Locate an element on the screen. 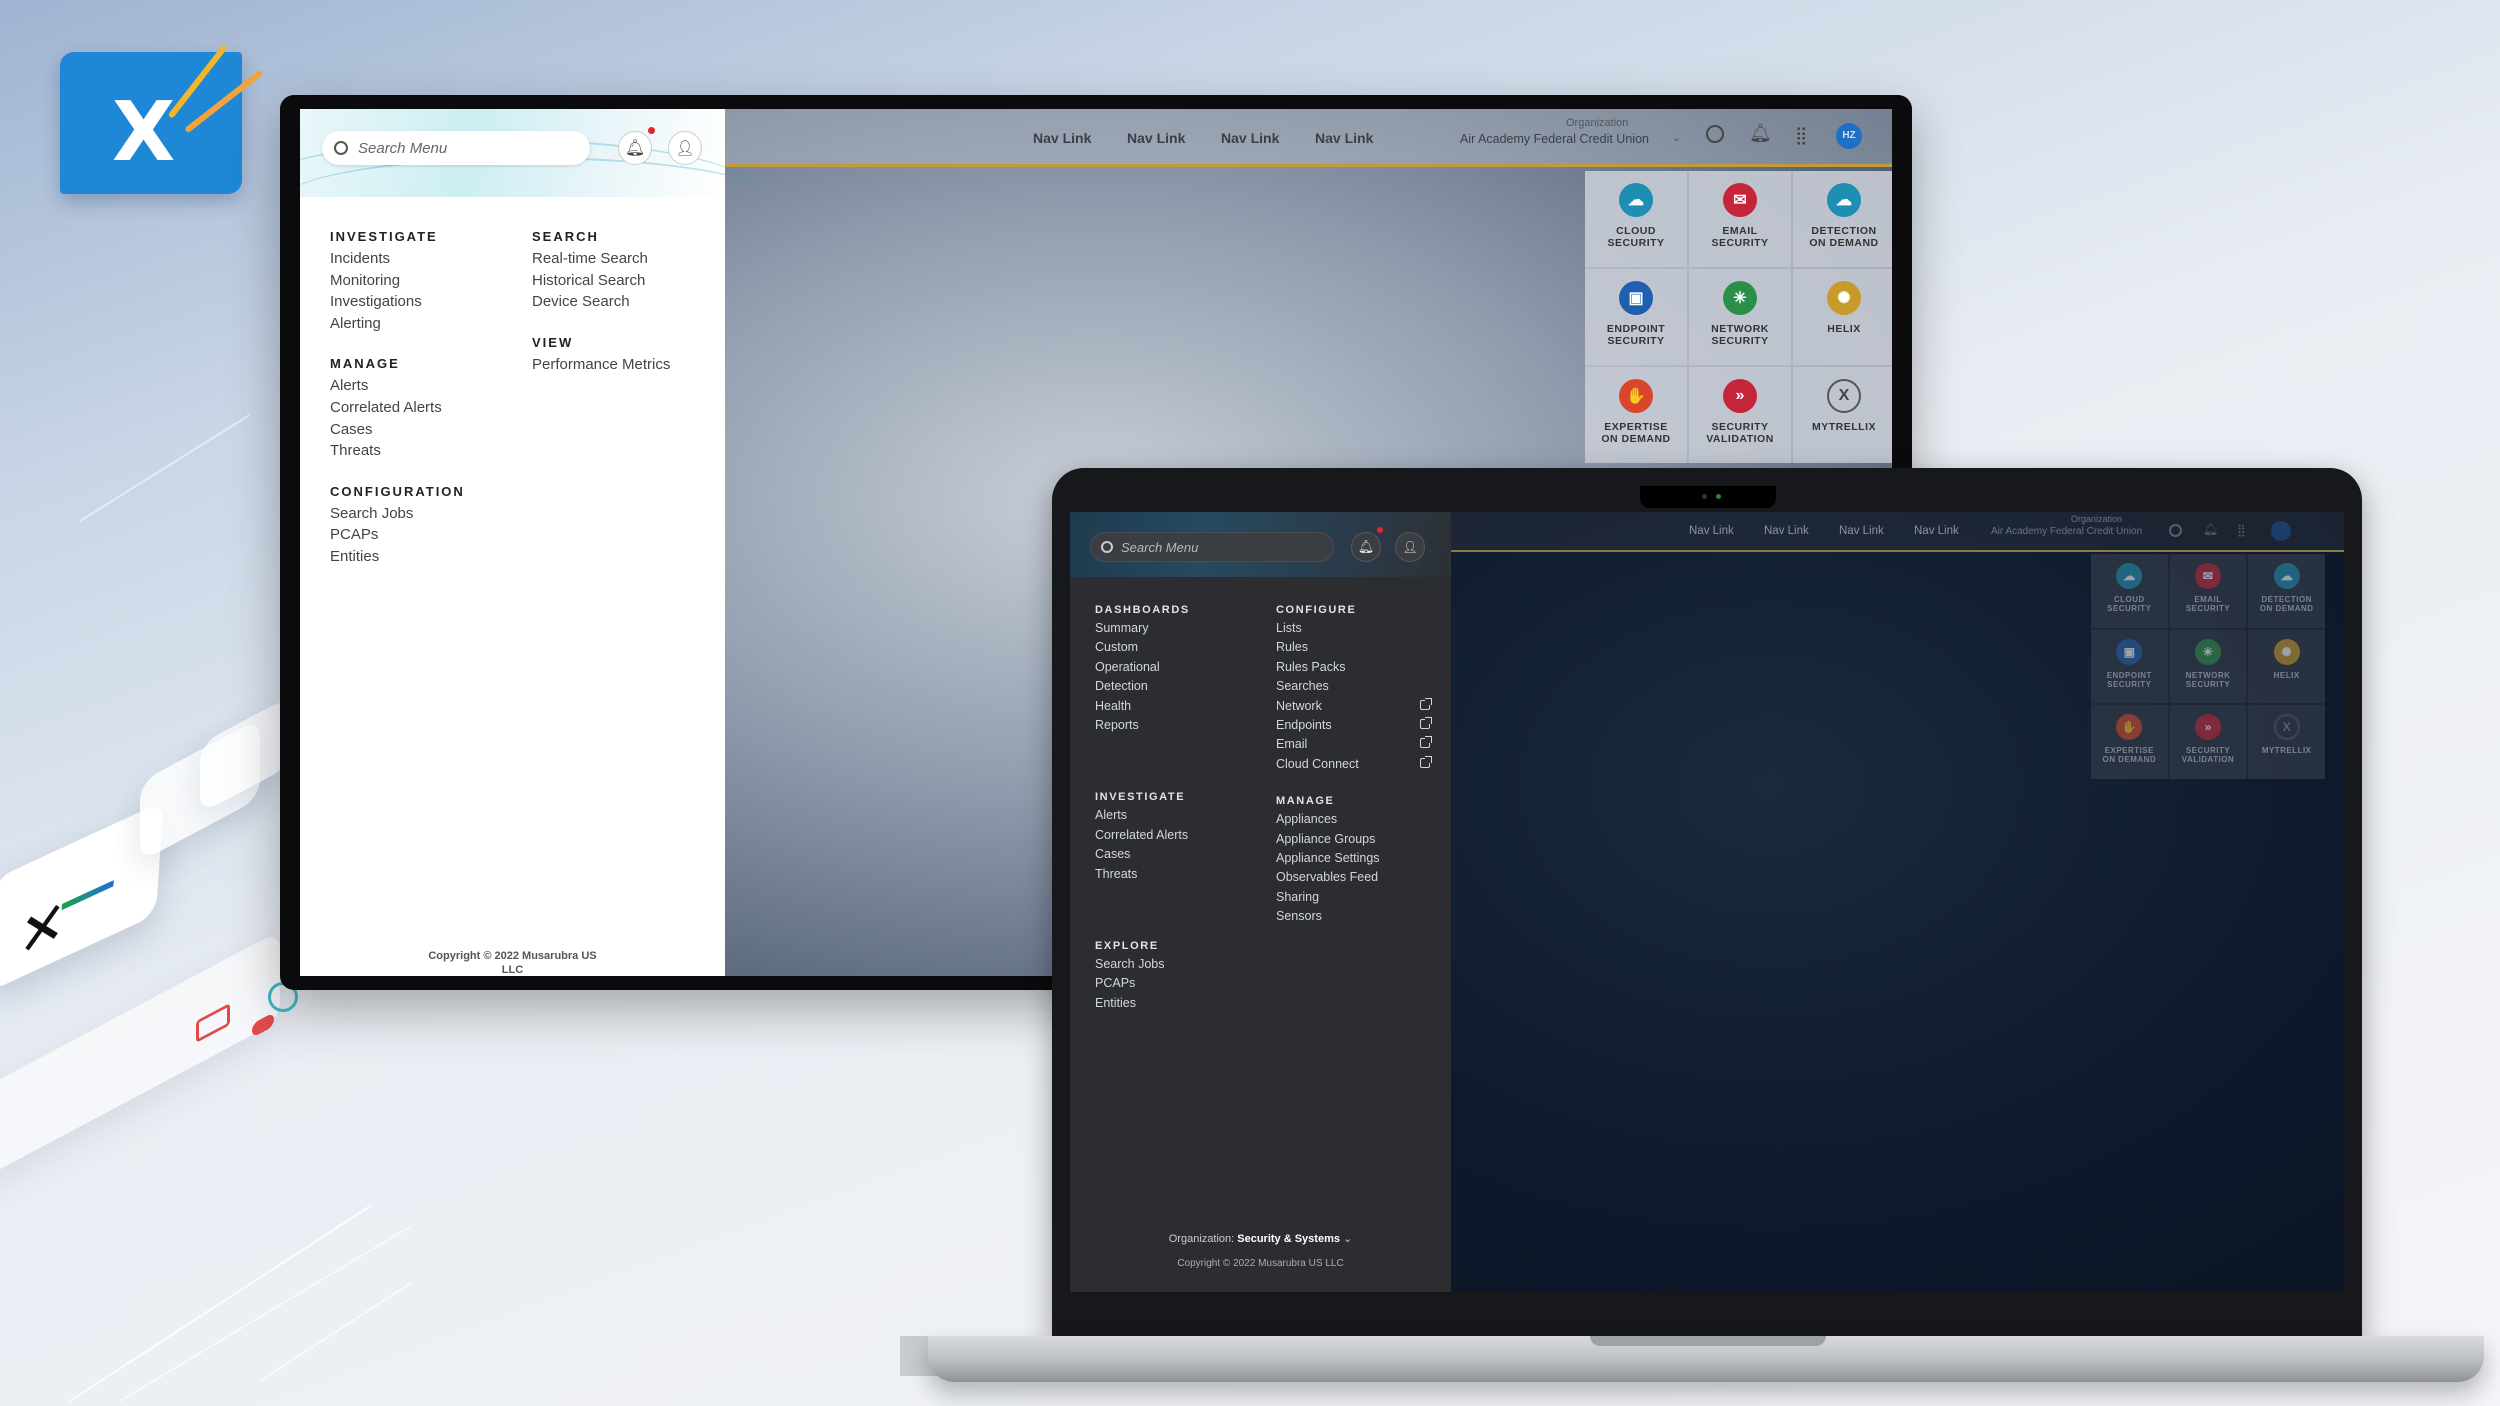  menu-item-label: Historical Search is located at coordinates (589, 280).